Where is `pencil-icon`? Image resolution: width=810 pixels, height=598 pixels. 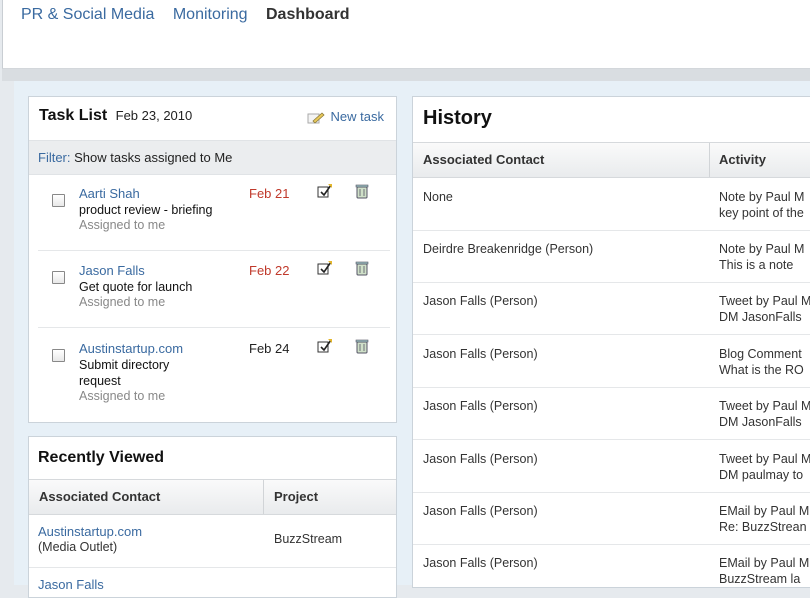 pencil-icon is located at coordinates (316, 118).